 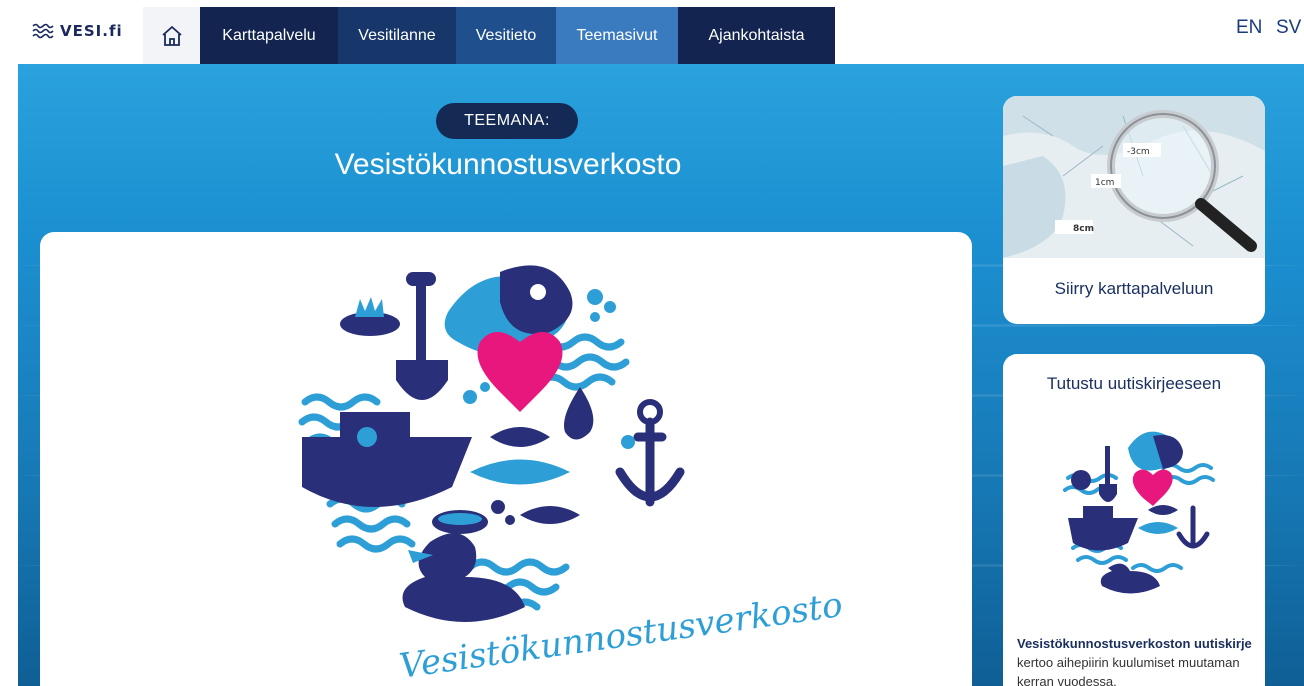 I want to click on newsletter-title: Tutustu uutiskirjeeseen, so click(x=1134, y=384).